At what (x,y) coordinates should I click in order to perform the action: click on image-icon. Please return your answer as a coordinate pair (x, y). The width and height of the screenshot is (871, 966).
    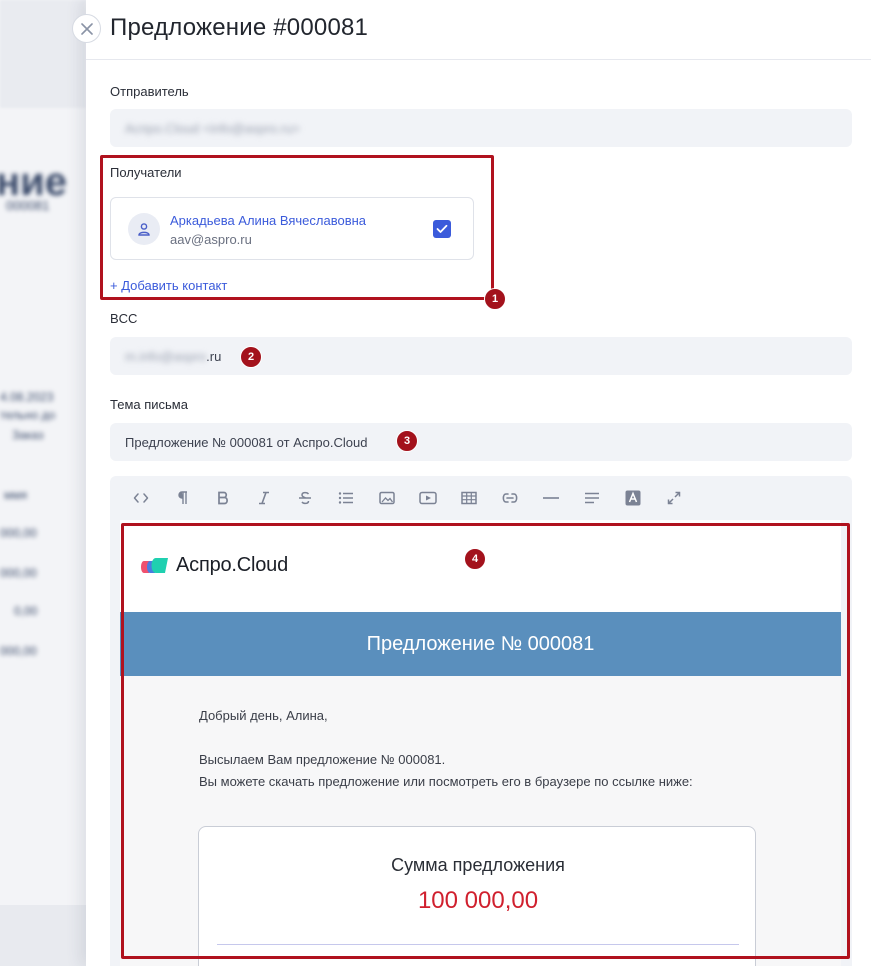
    Looking at the image, I should click on (386, 498).